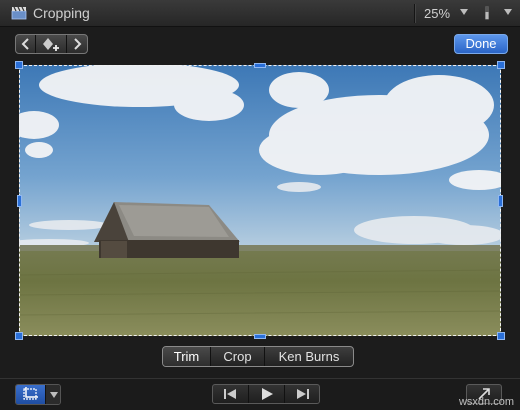  I want to click on skip-forward-icon, so click(303, 394).